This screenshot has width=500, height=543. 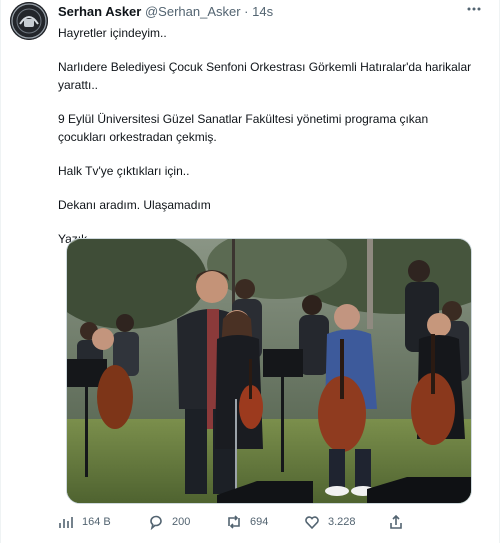 What do you see at coordinates (259, 522) in the screenshot?
I see `retweet-count: 694` at bounding box center [259, 522].